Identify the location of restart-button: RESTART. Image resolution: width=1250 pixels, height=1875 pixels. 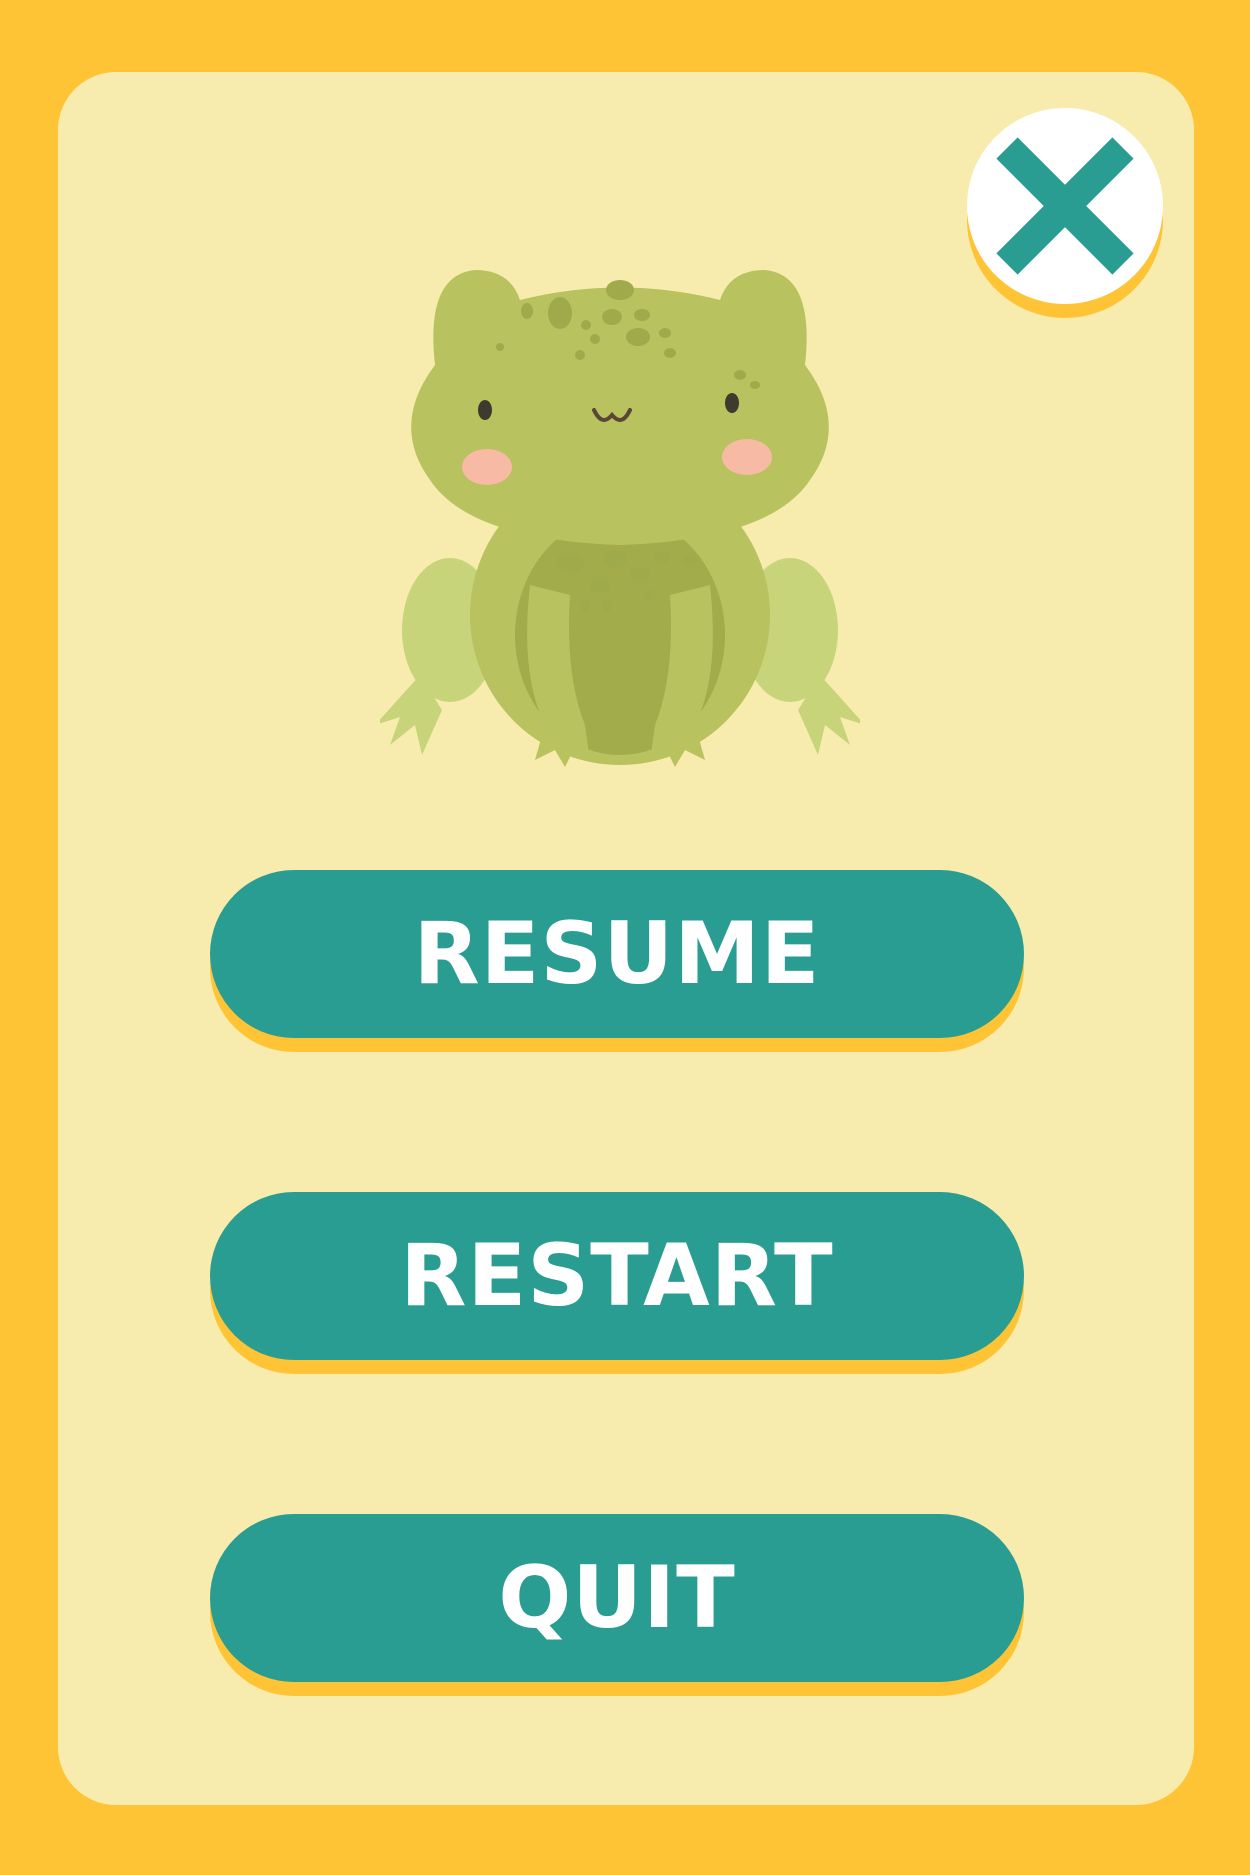
(617, 1276).